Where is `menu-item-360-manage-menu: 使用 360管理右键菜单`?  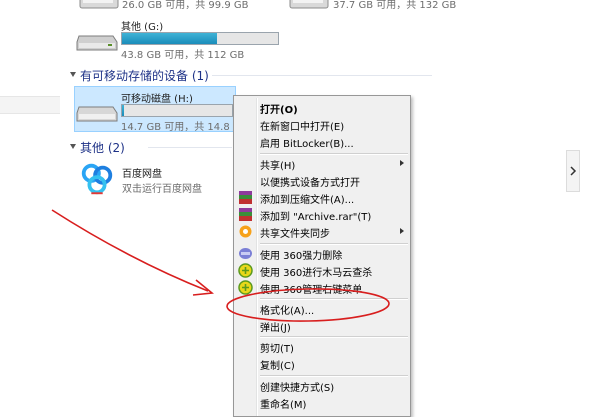
menu-item-360-manage-menu: 使用 360管理右键菜单 is located at coordinates (322, 288).